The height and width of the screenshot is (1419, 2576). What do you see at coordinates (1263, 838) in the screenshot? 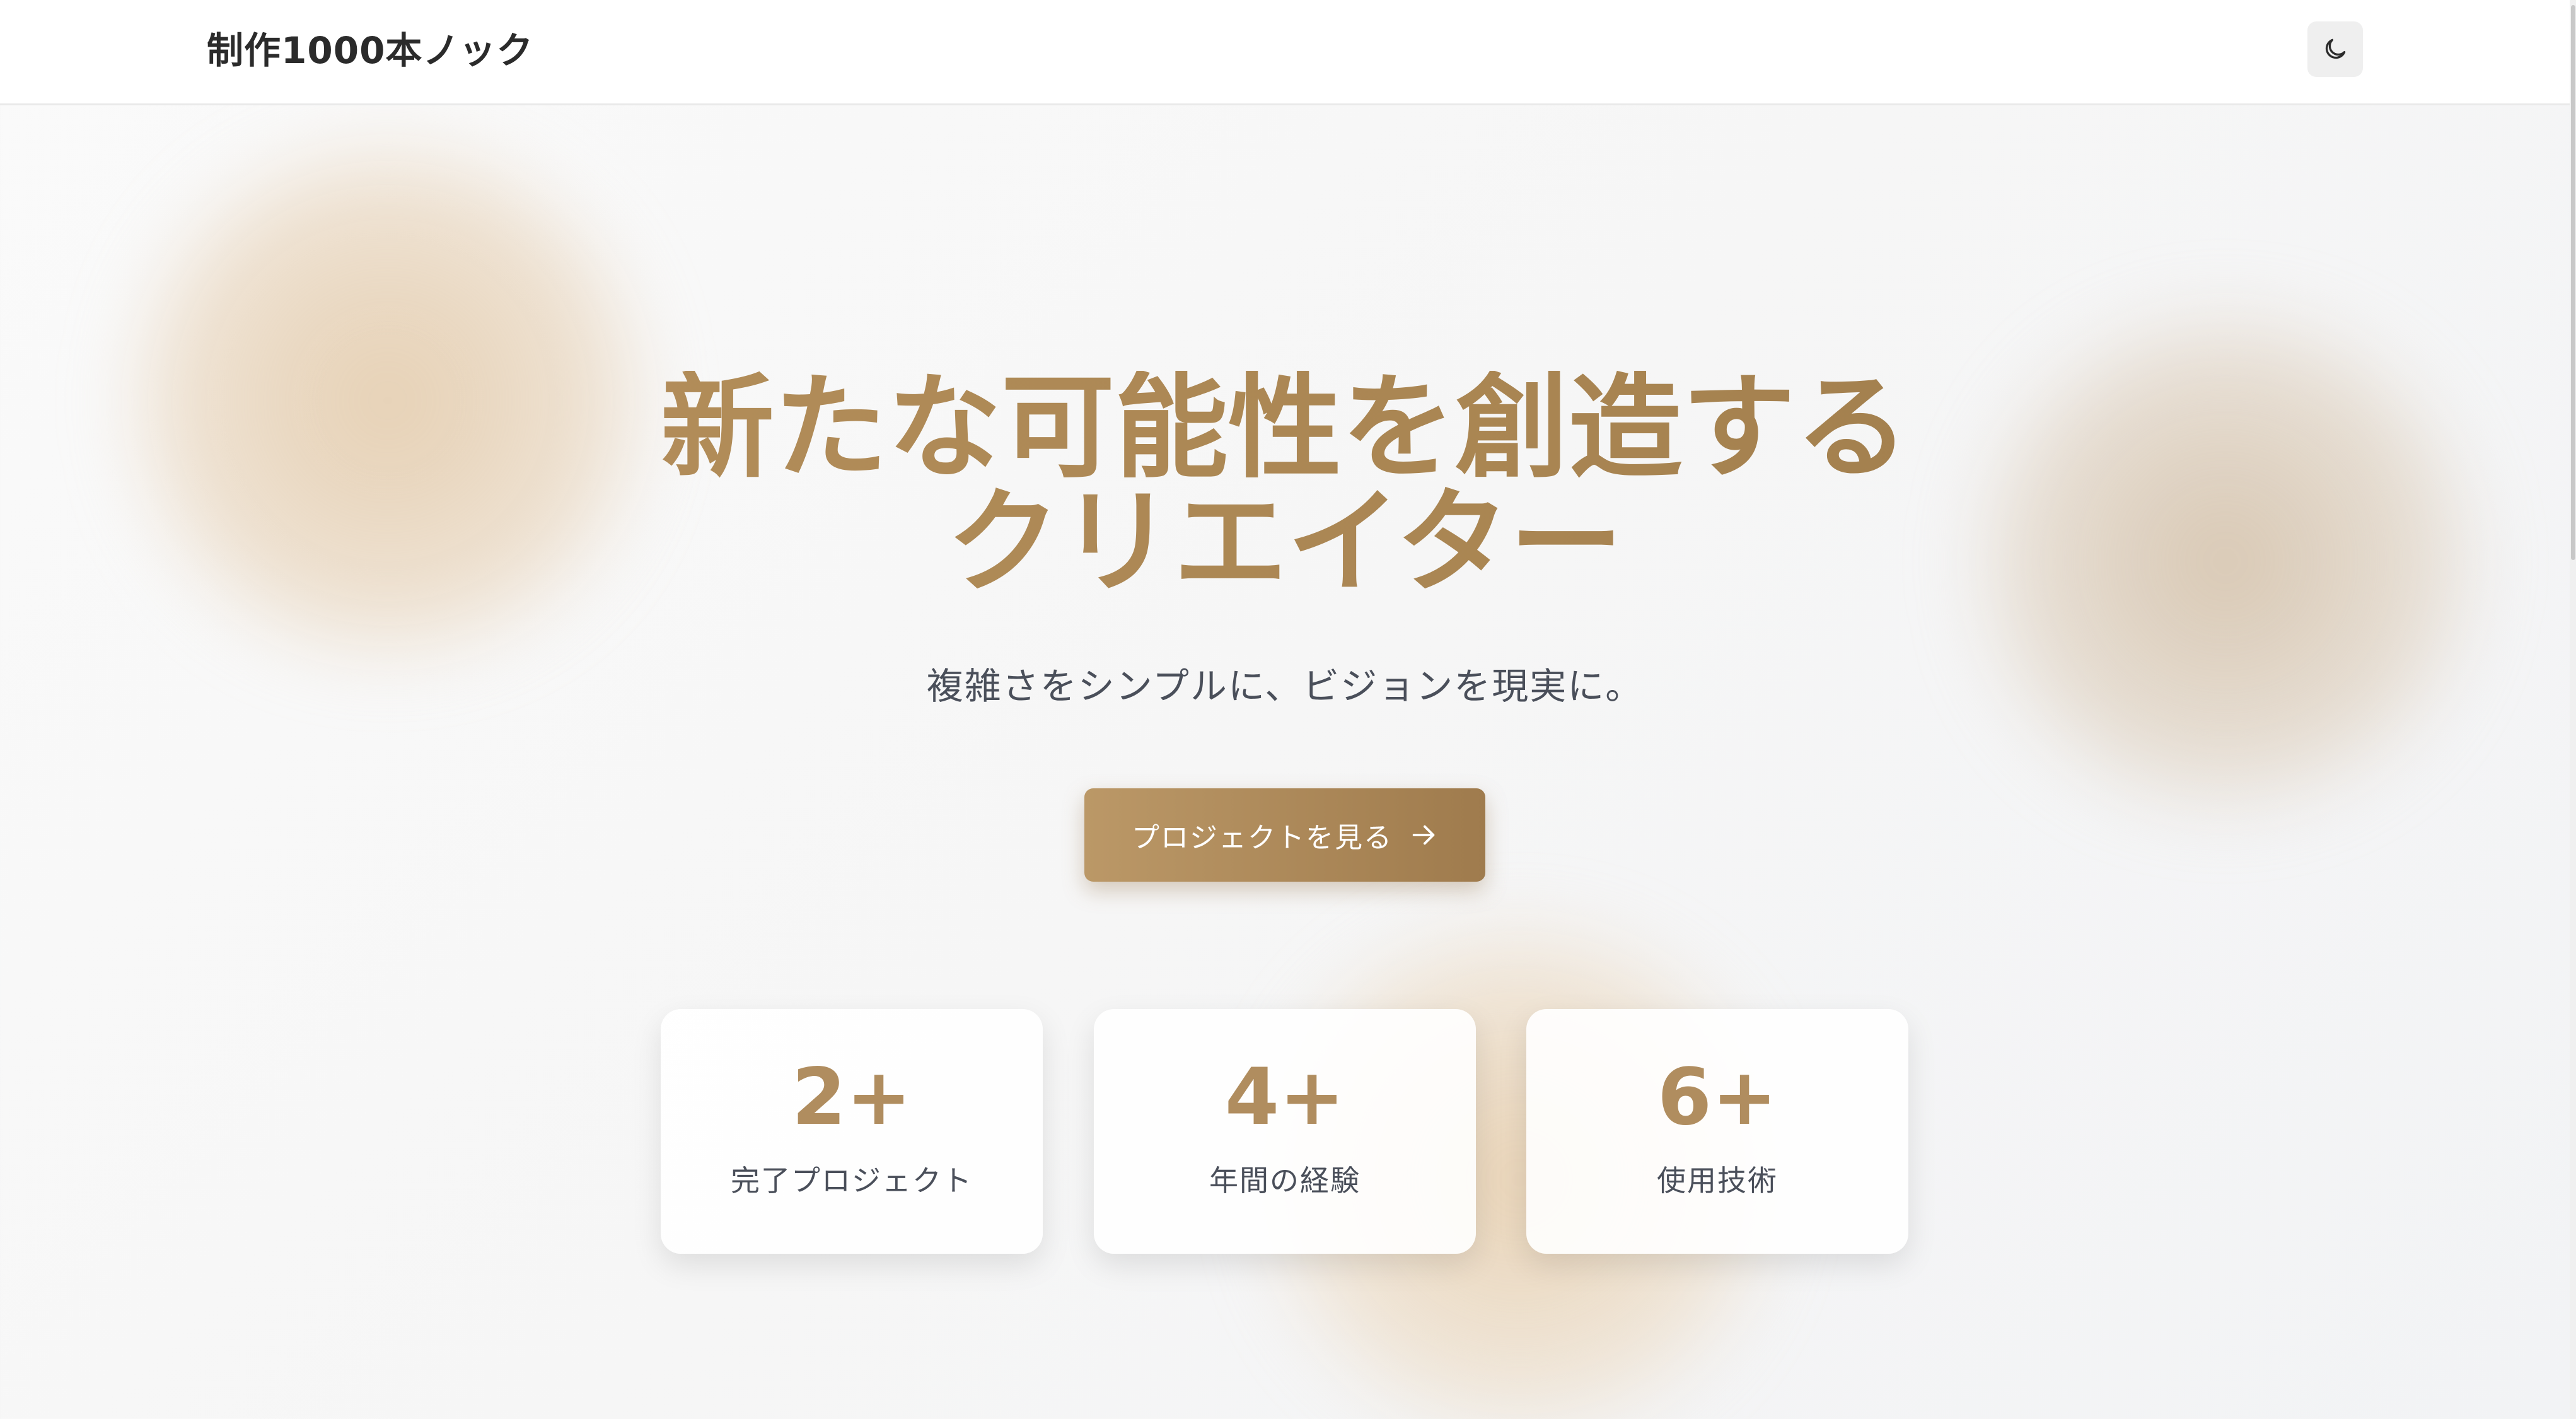
I see `view-projects-button-label: プロジェクトを見る` at bounding box center [1263, 838].